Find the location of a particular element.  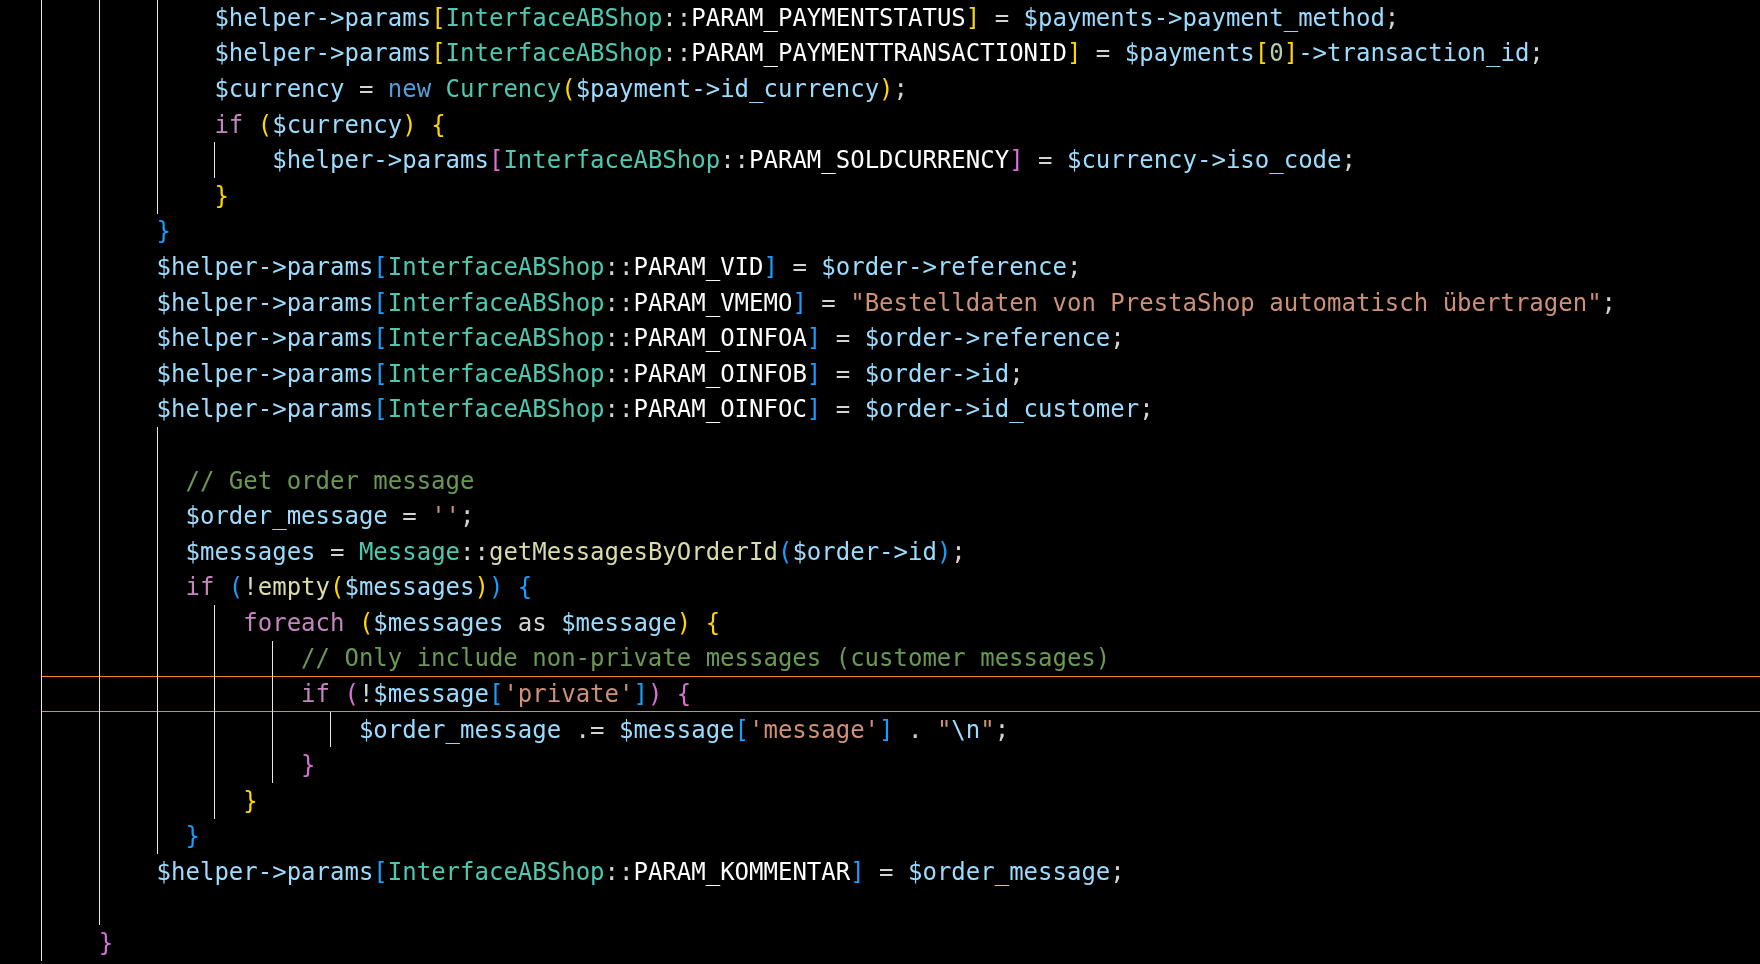

code-line: $helper->params[InterfaceABShop::PARAM_OINFOB] = $order->id; is located at coordinates (590, 373).